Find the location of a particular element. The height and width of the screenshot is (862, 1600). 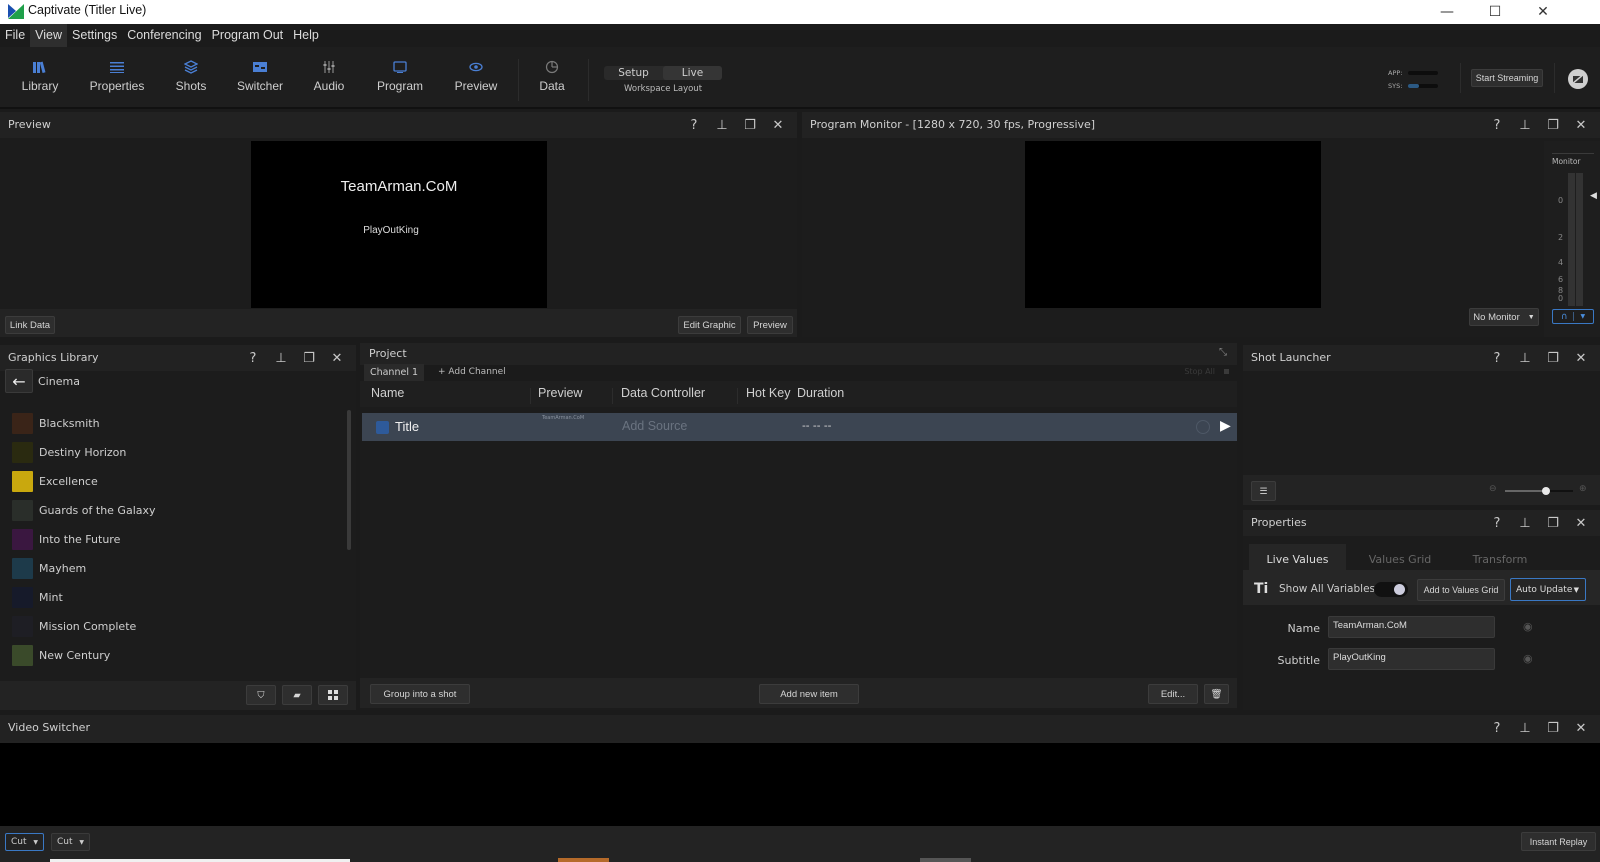

collapse-icon: ⤡ is located at coordinates (1223, 352).